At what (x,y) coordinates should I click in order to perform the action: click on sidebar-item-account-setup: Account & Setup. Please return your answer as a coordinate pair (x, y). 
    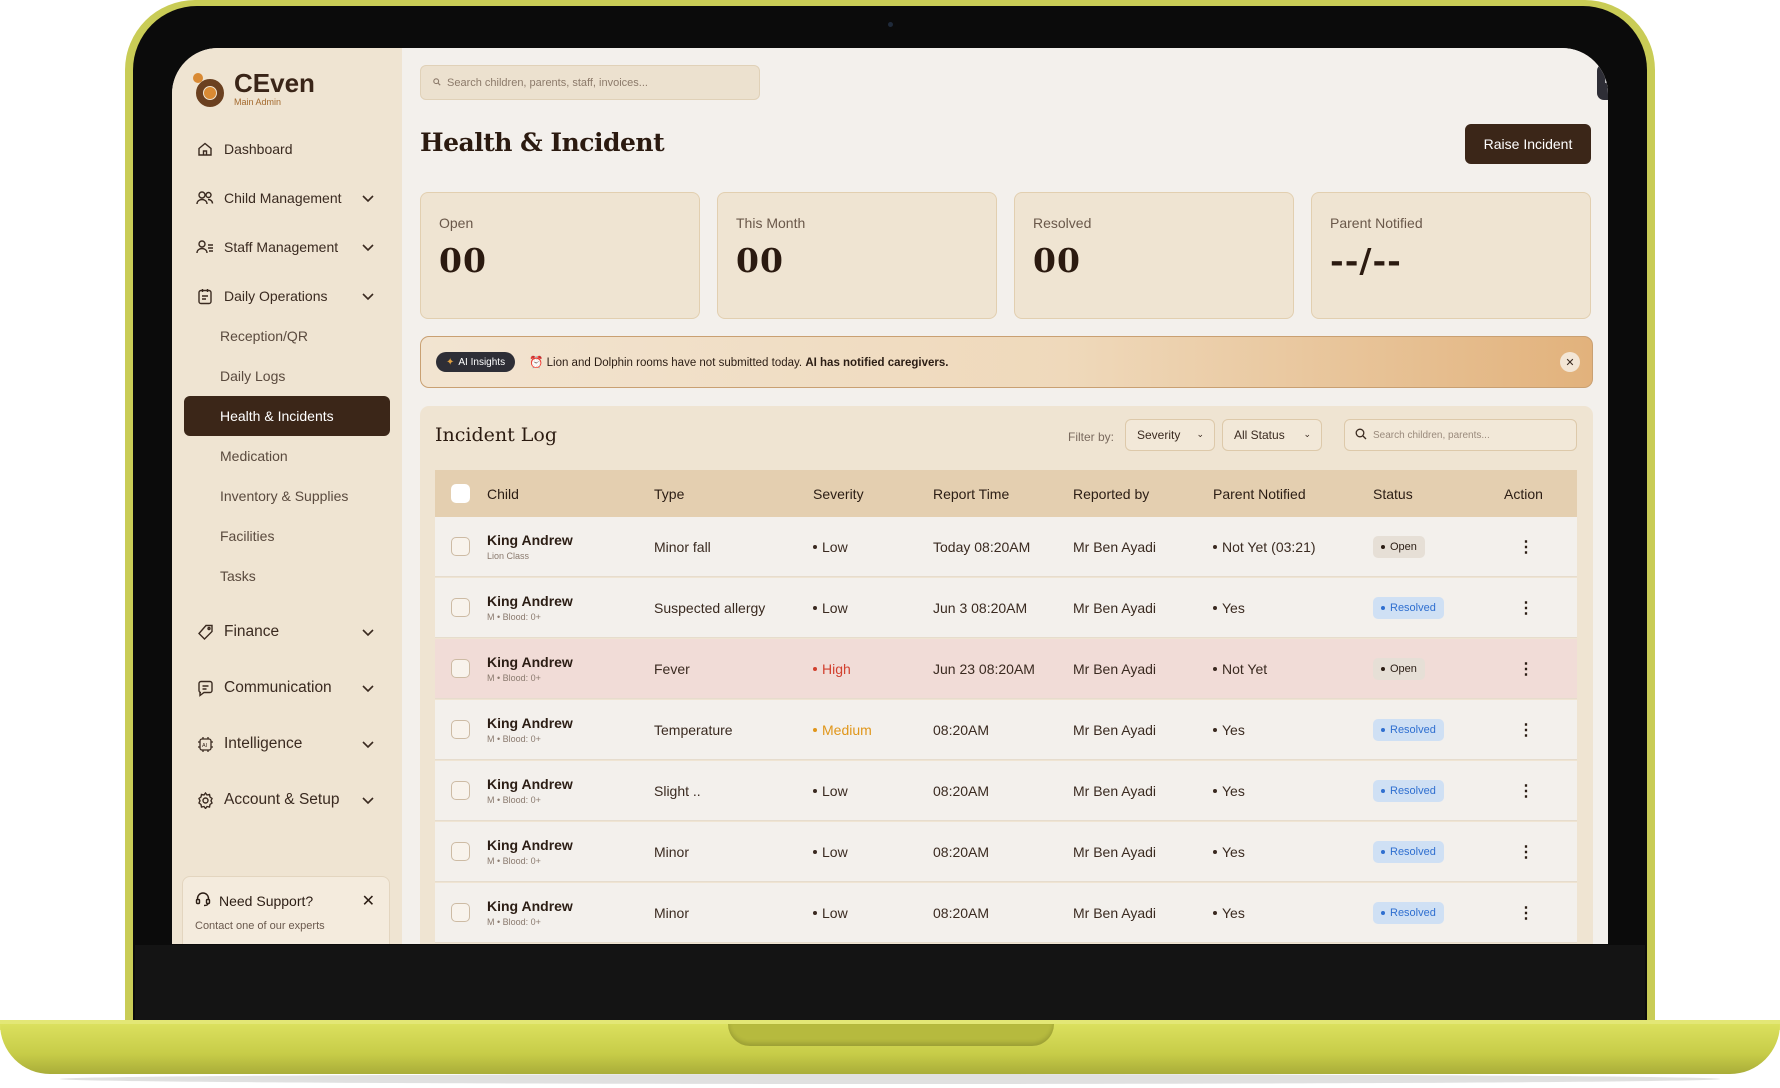
    Looking at the image, I should click on (287, 800).